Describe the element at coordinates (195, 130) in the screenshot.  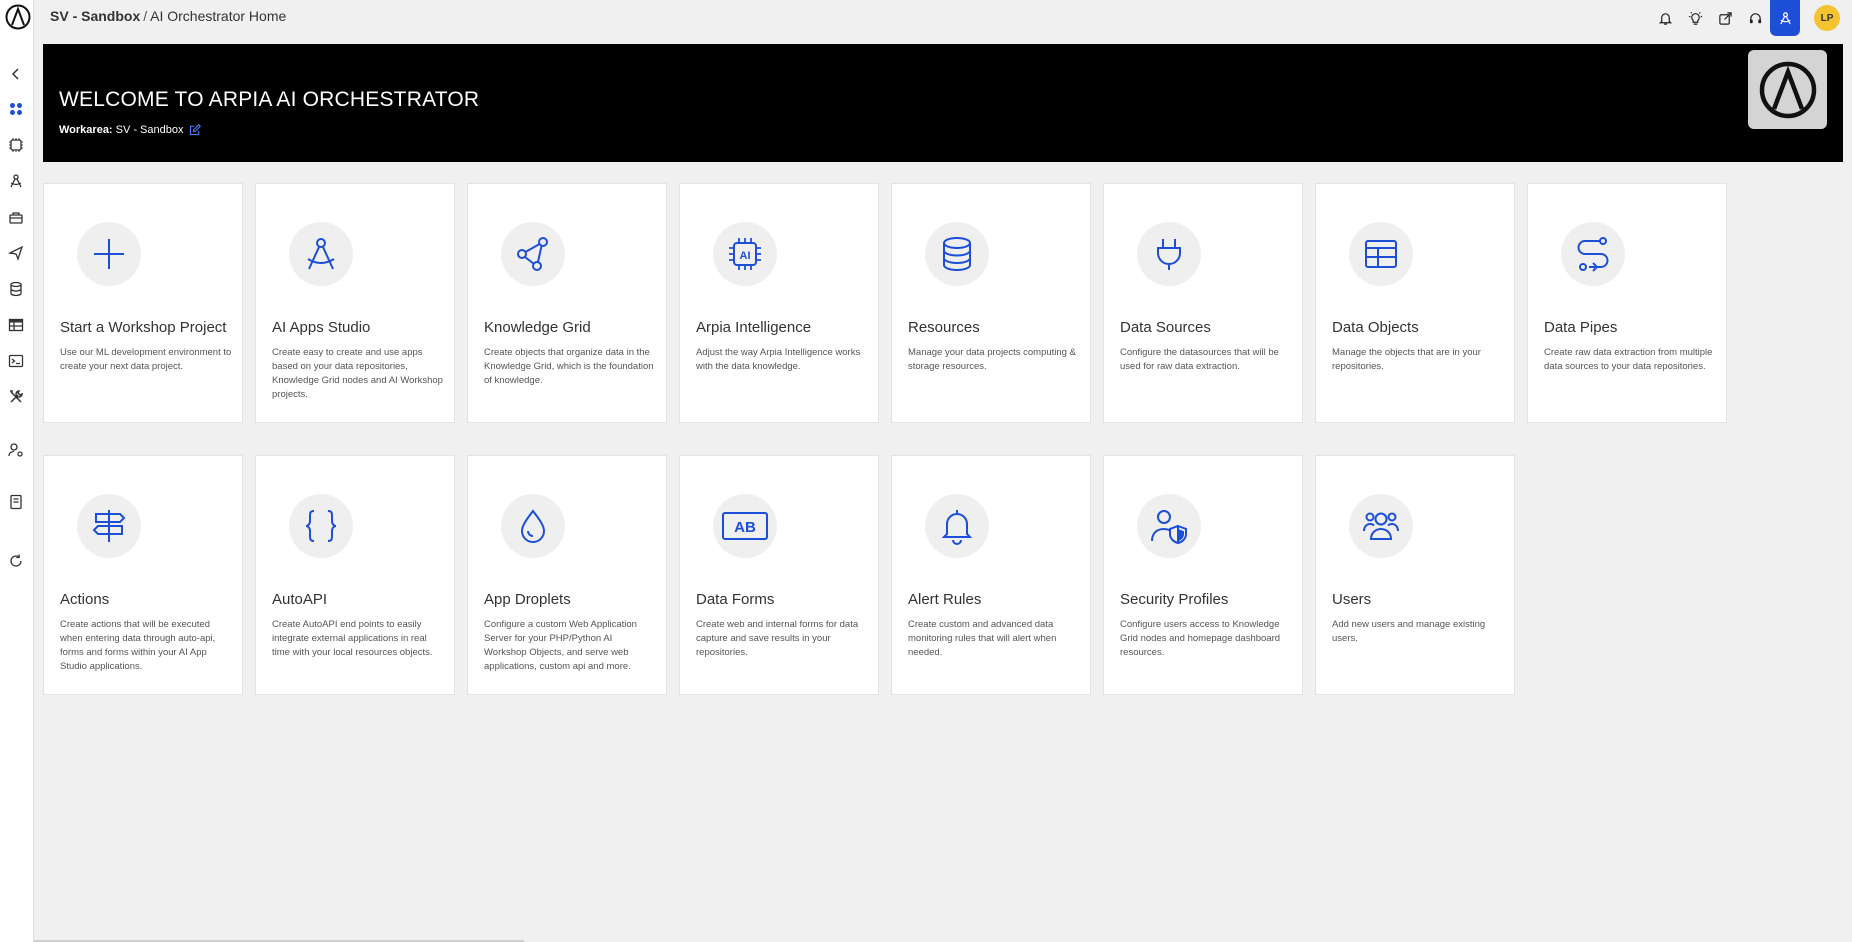
I see `edit-icon` at that location.